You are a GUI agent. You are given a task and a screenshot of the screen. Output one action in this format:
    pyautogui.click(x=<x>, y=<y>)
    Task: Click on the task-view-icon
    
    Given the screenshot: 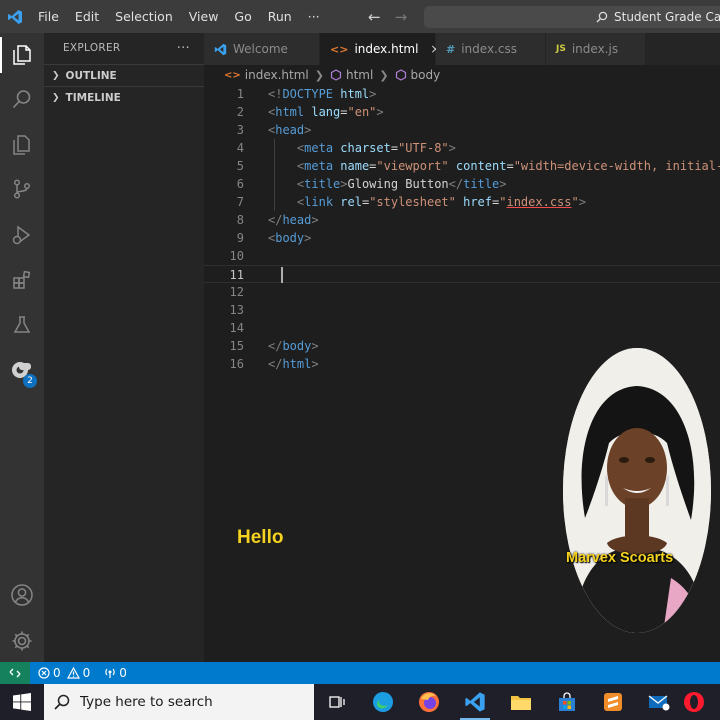 What is the action you would take?
    pyautogui.click(x=337, y=702)
    